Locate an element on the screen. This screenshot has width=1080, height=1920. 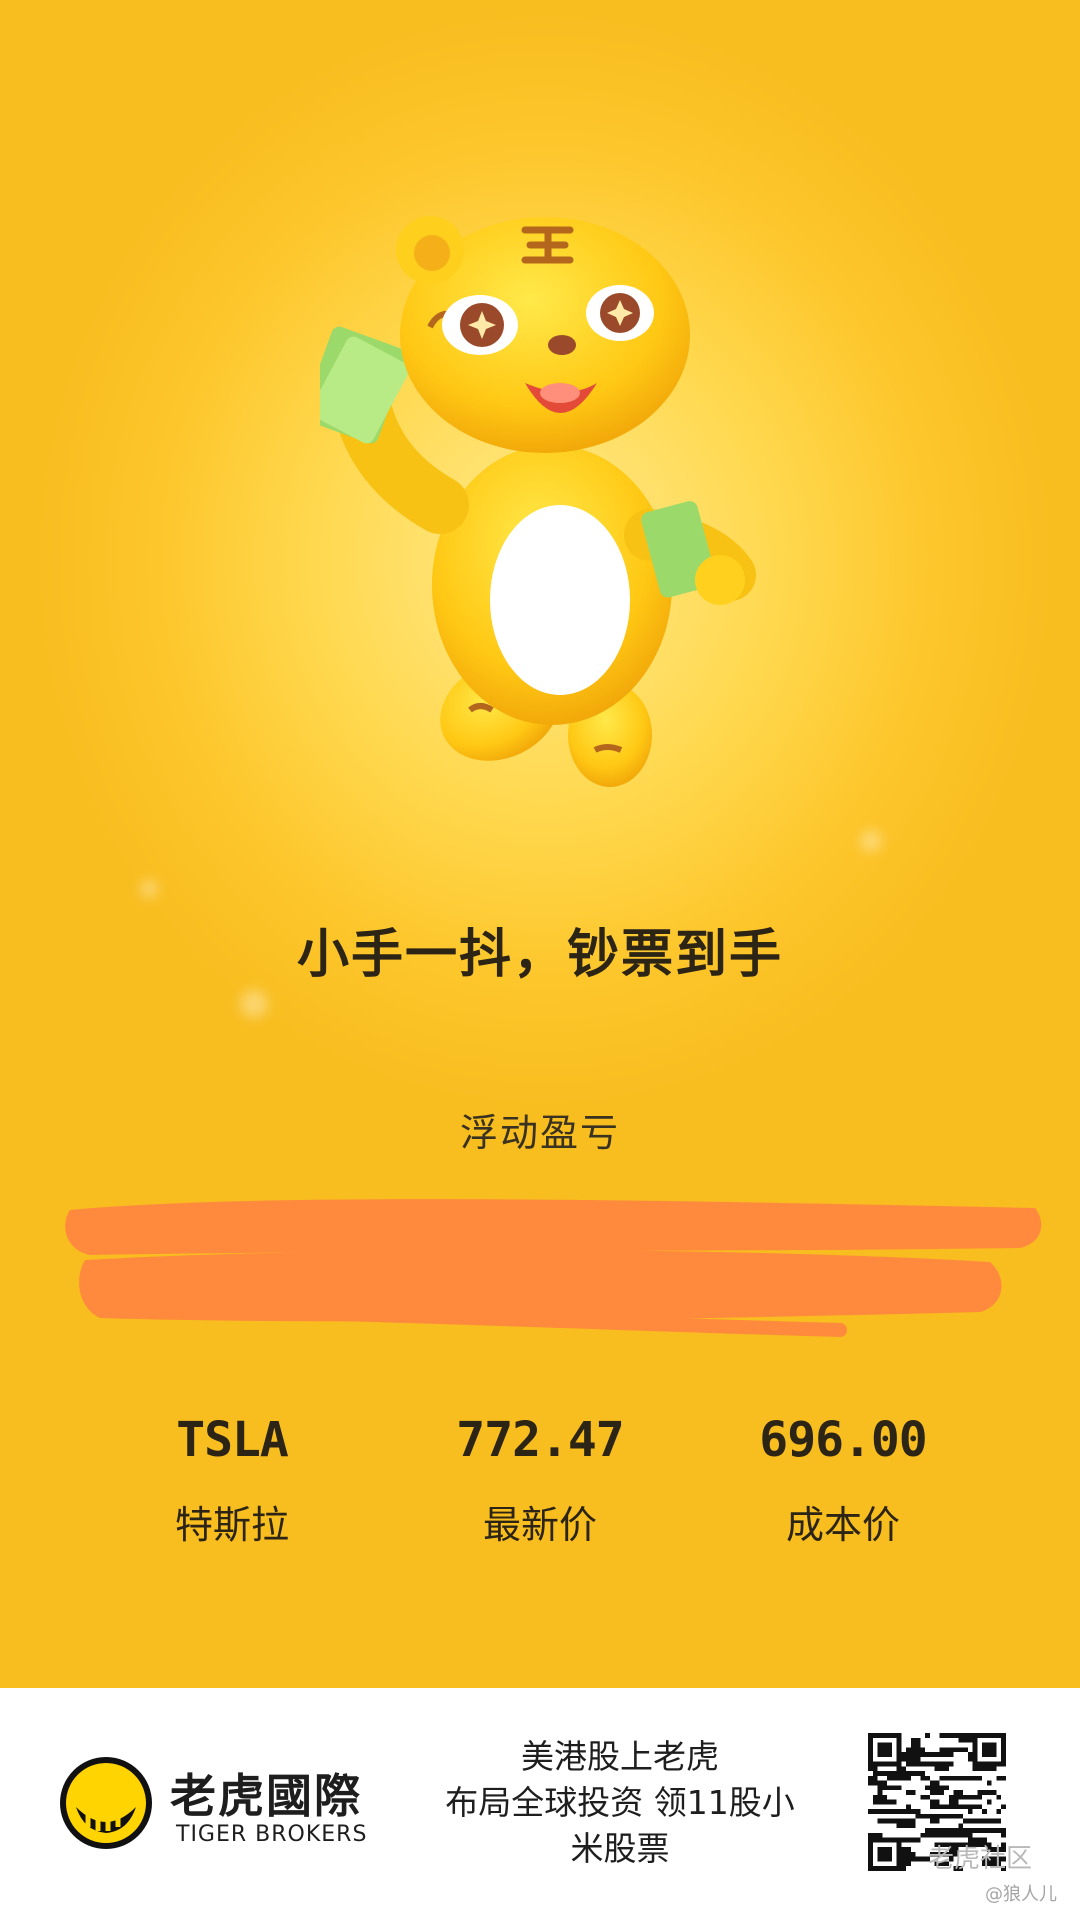
cost-price-value: 696.00 is located at coordinates (843, 1440).